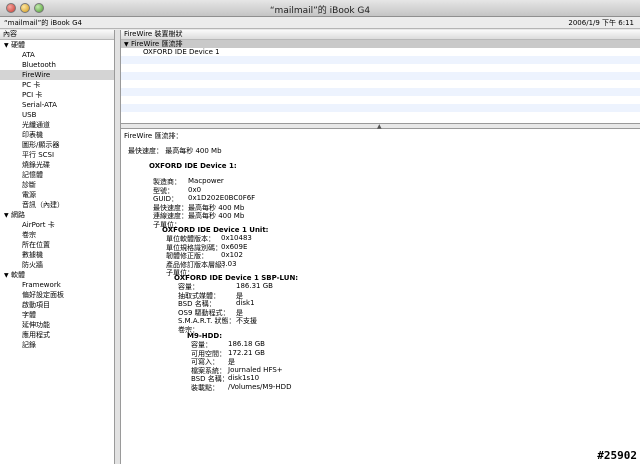 This screenshot has height=464, width=640. Describe the element at coordinates (57, 75) in the screenshot. I see `sidebar-item: FireWire` at that location.